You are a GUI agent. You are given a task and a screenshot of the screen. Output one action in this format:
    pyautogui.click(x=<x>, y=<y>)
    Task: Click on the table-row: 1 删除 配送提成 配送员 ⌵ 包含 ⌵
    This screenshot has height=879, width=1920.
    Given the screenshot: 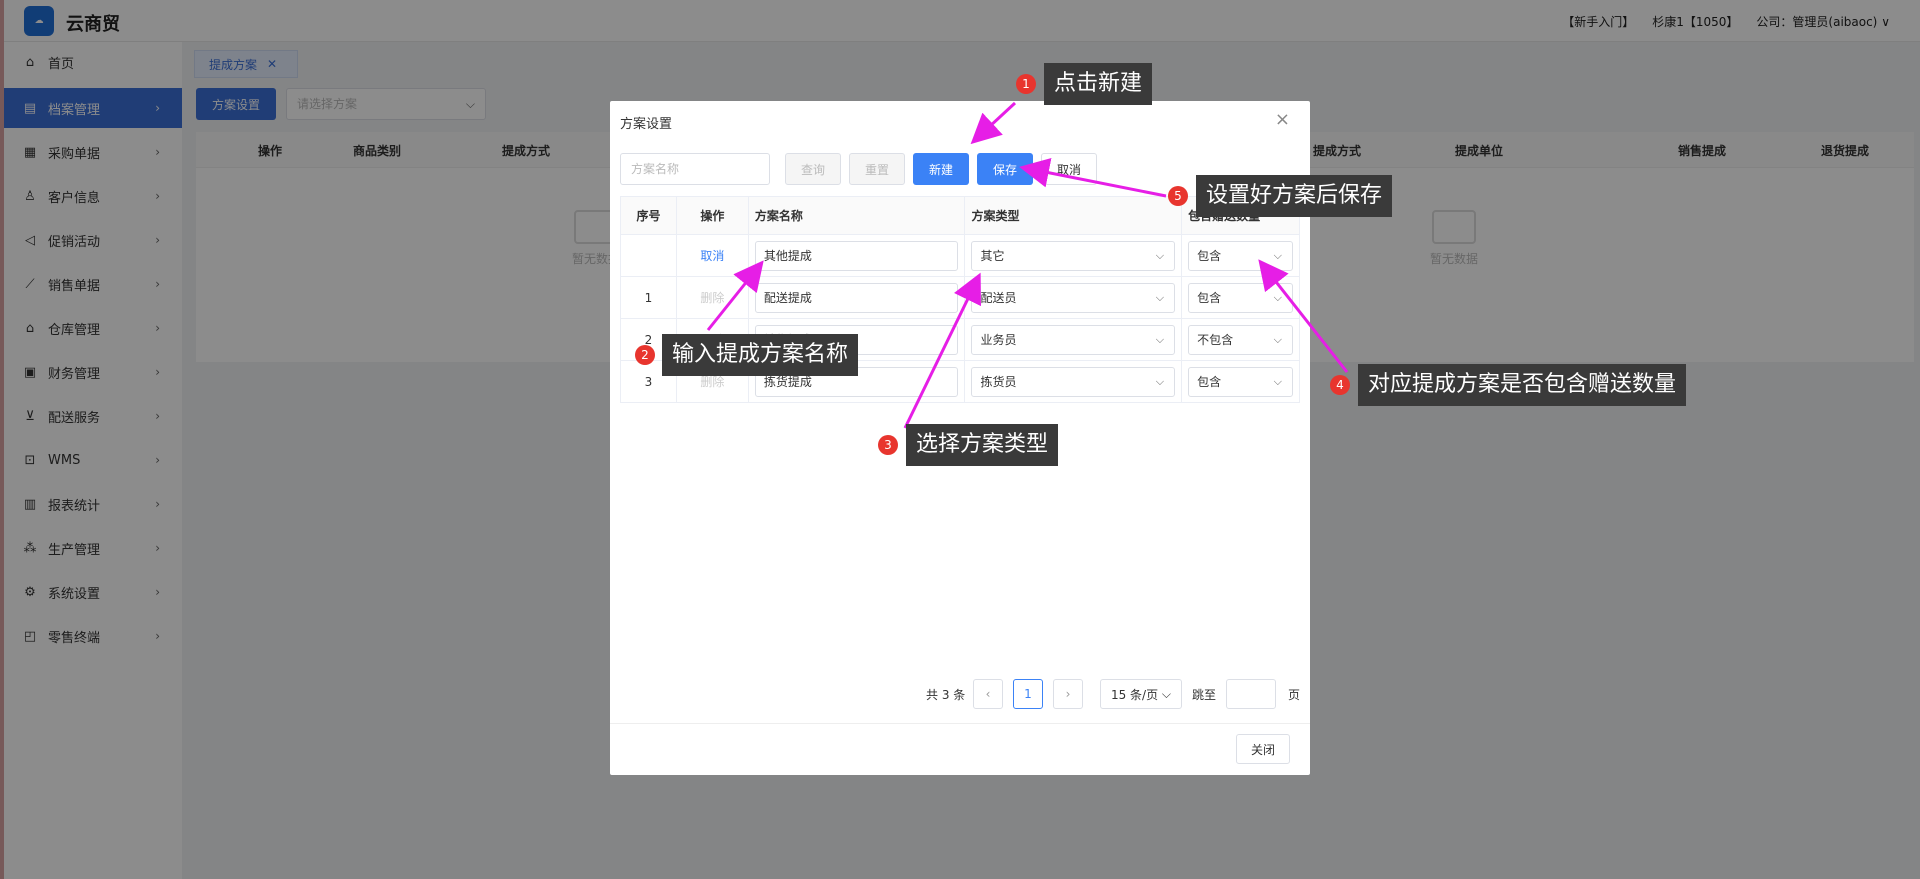 What is the action you would take?
    pyautogui.click(x=960, y=297)
    